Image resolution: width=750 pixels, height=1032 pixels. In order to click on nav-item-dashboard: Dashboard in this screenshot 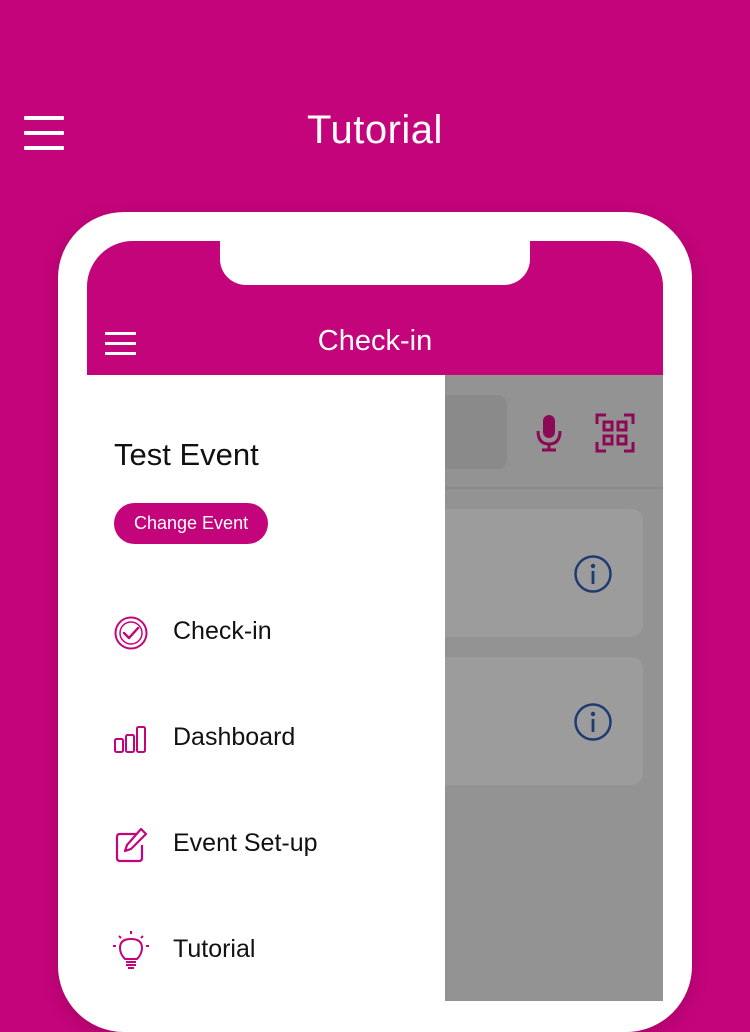, I will do `click(271, 737)`.